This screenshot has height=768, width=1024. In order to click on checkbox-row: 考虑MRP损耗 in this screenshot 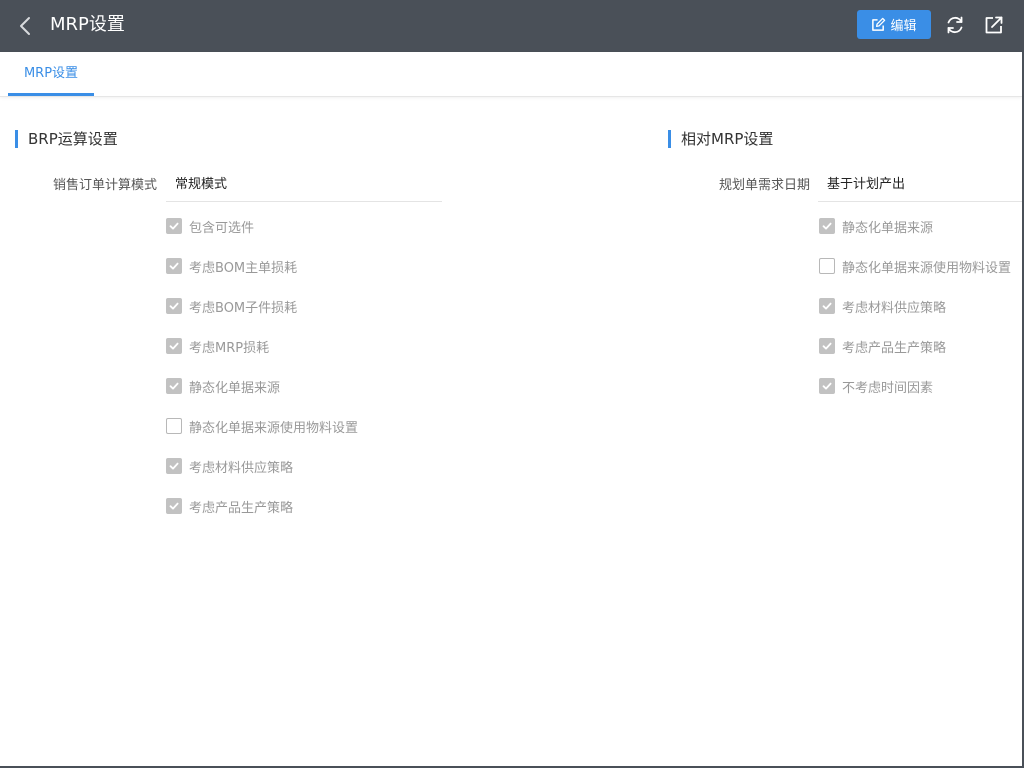, I will do `click(218, 346)`.